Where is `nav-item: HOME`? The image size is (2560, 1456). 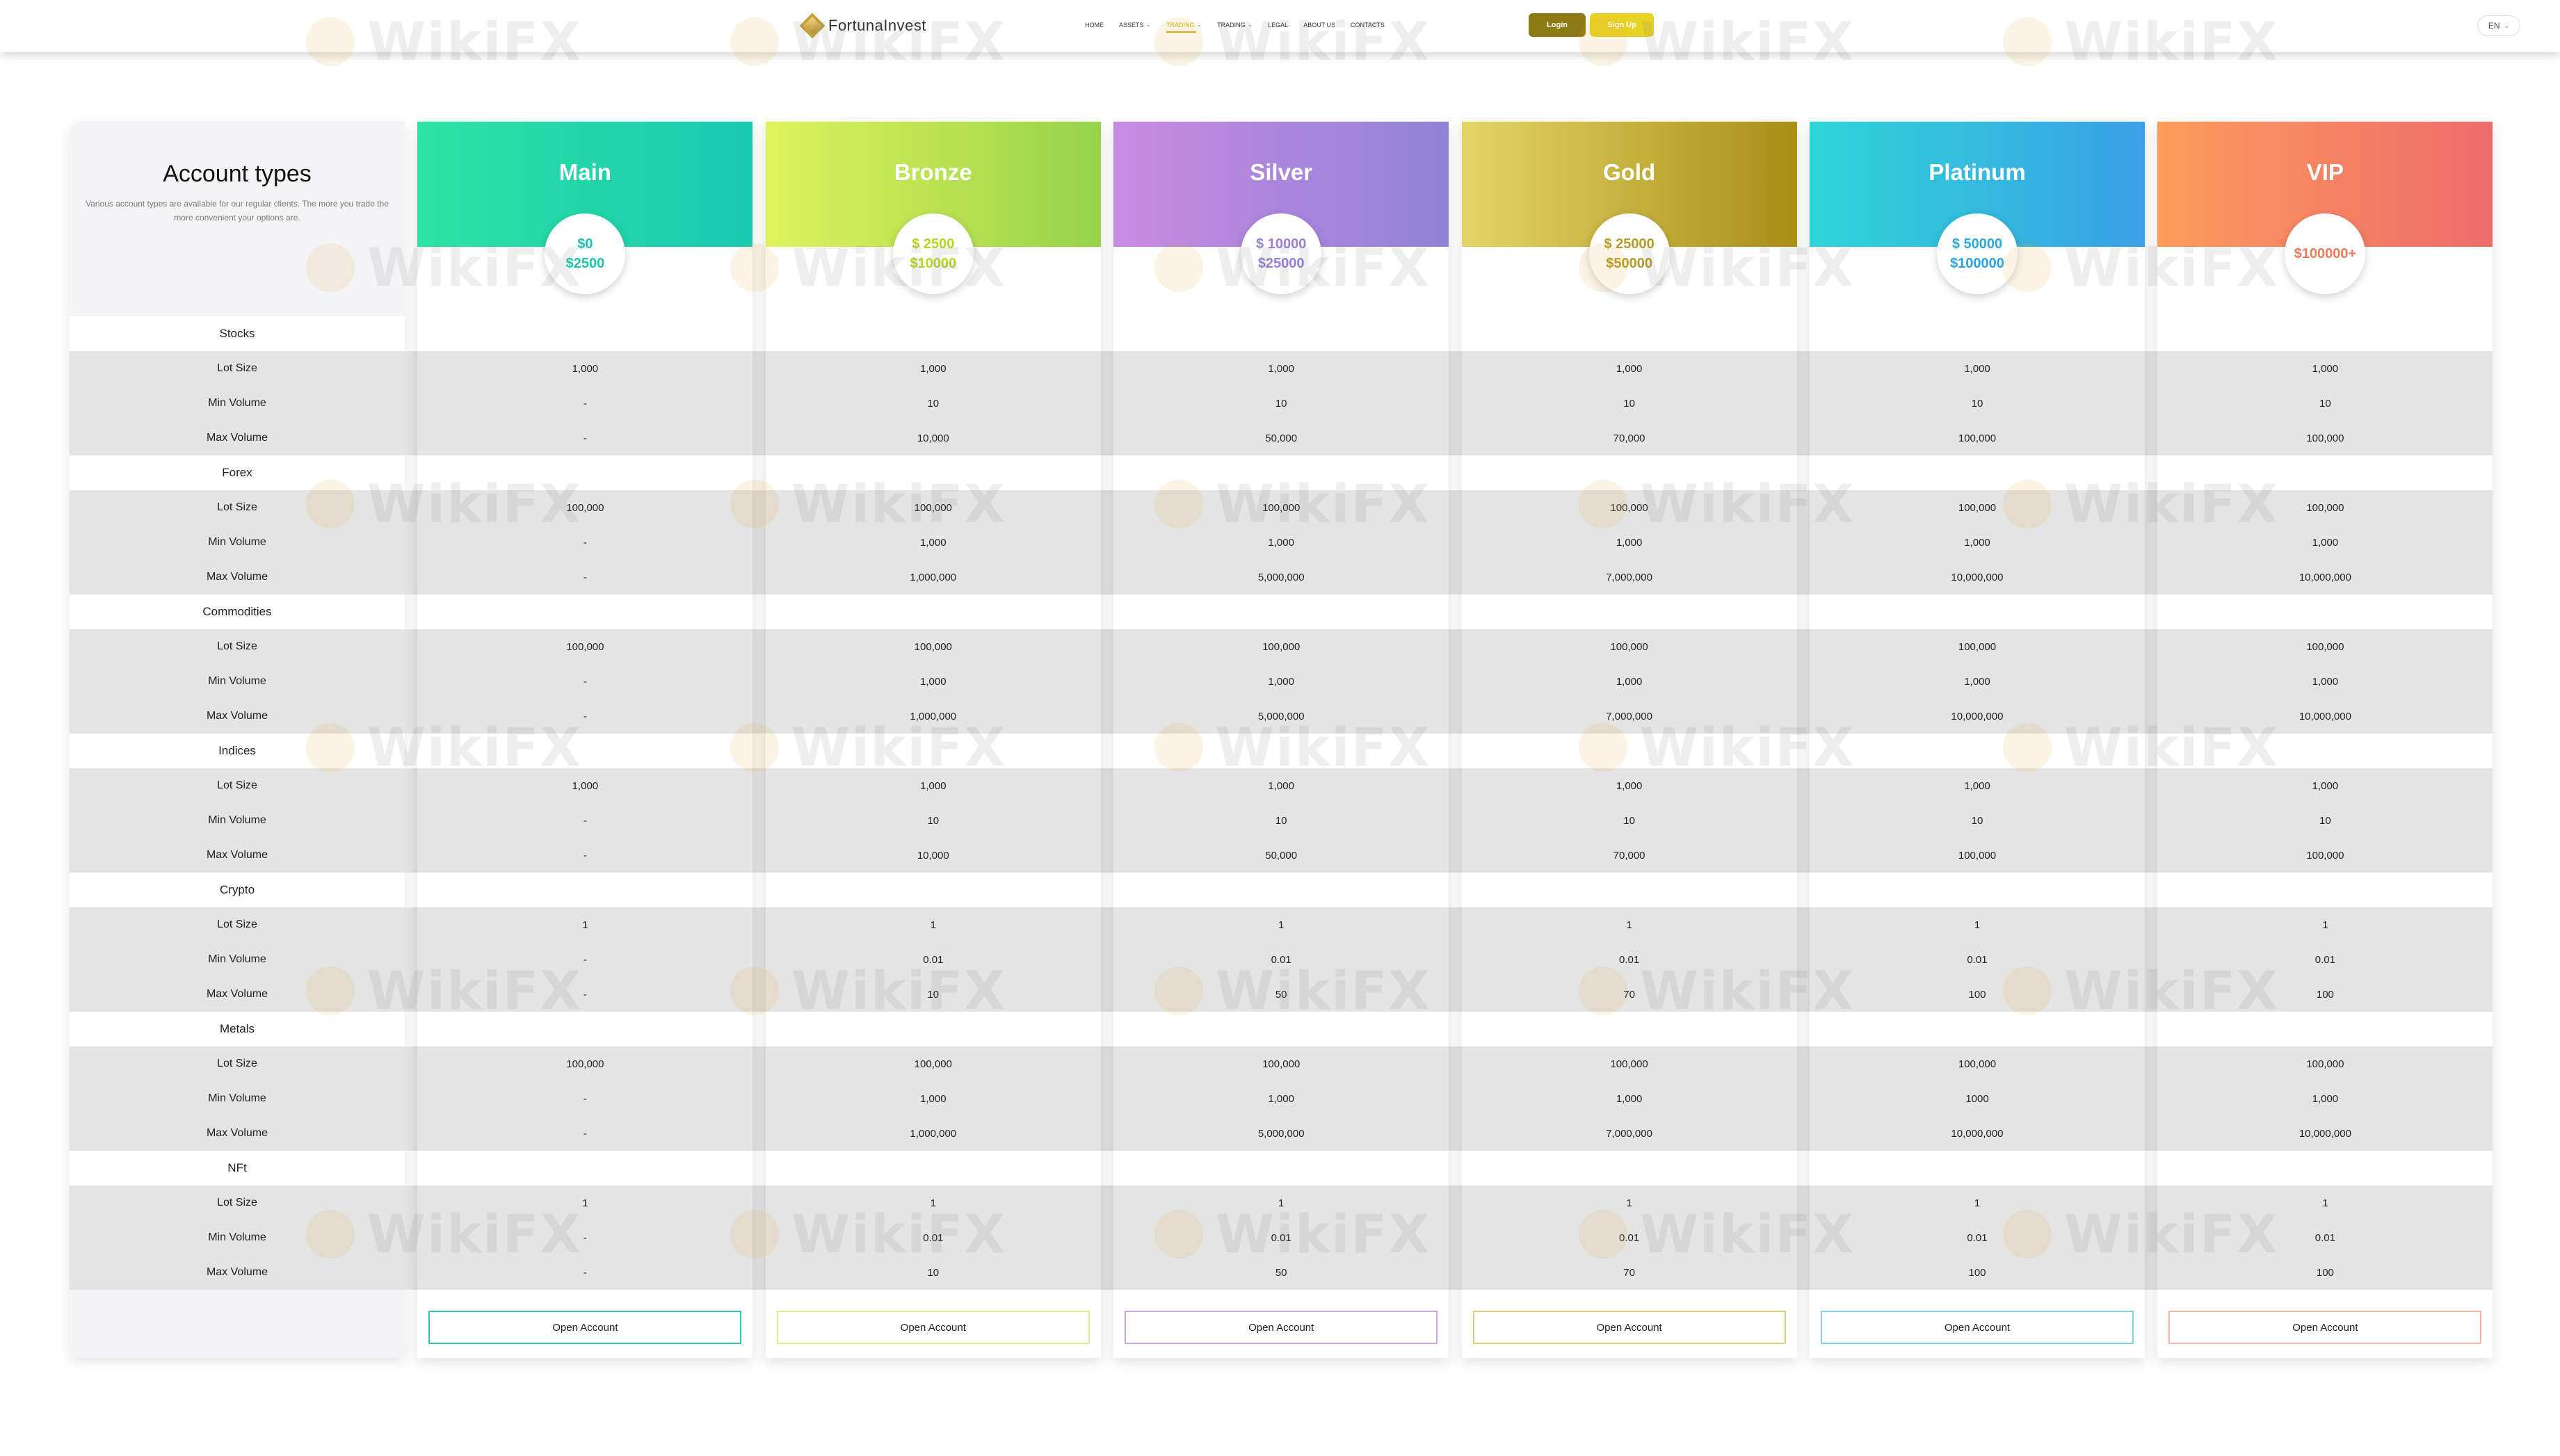 nav-item: HOME is located at coordinates (1094, 25).